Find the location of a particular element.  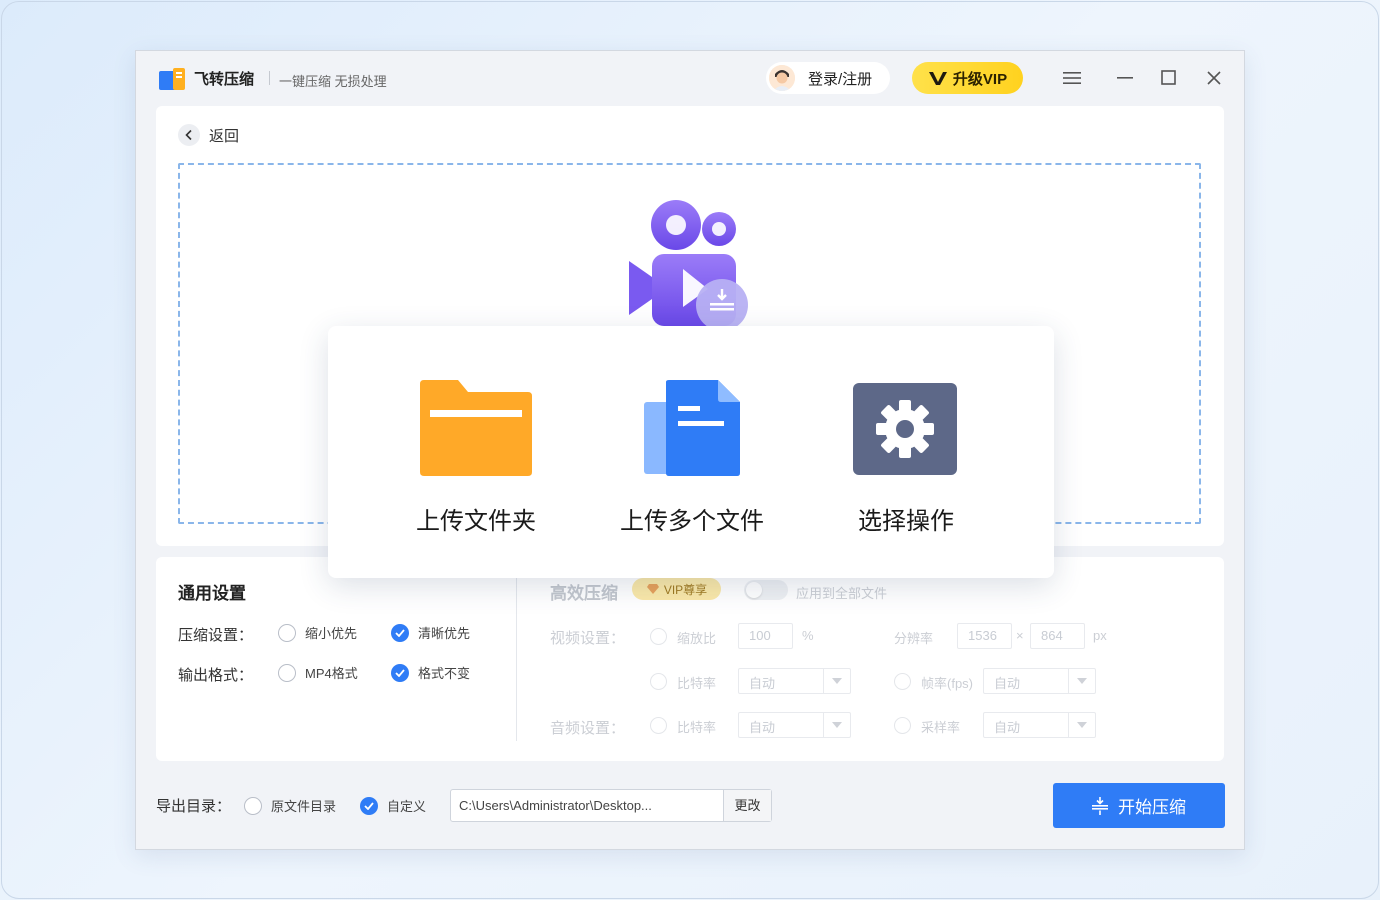

audio-settings-label: 音频设置： is located at coordinates (588, 728).